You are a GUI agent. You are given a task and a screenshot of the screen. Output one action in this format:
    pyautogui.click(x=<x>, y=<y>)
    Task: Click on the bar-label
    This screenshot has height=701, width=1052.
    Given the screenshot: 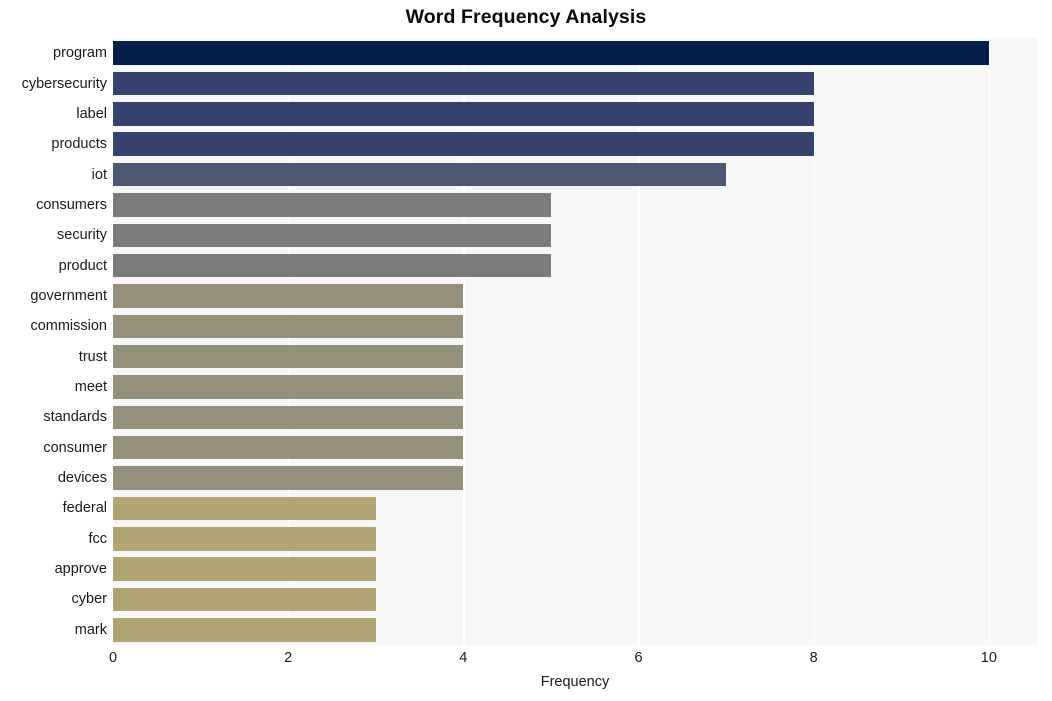 What is the action you would take?
    pyautogui.click(x=463, y=114)
    